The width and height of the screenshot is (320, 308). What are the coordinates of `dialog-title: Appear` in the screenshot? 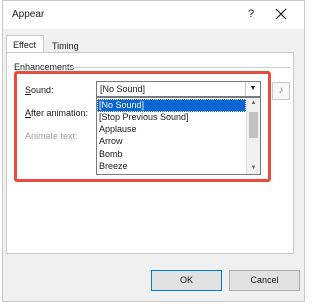 It's located at (28, 14).